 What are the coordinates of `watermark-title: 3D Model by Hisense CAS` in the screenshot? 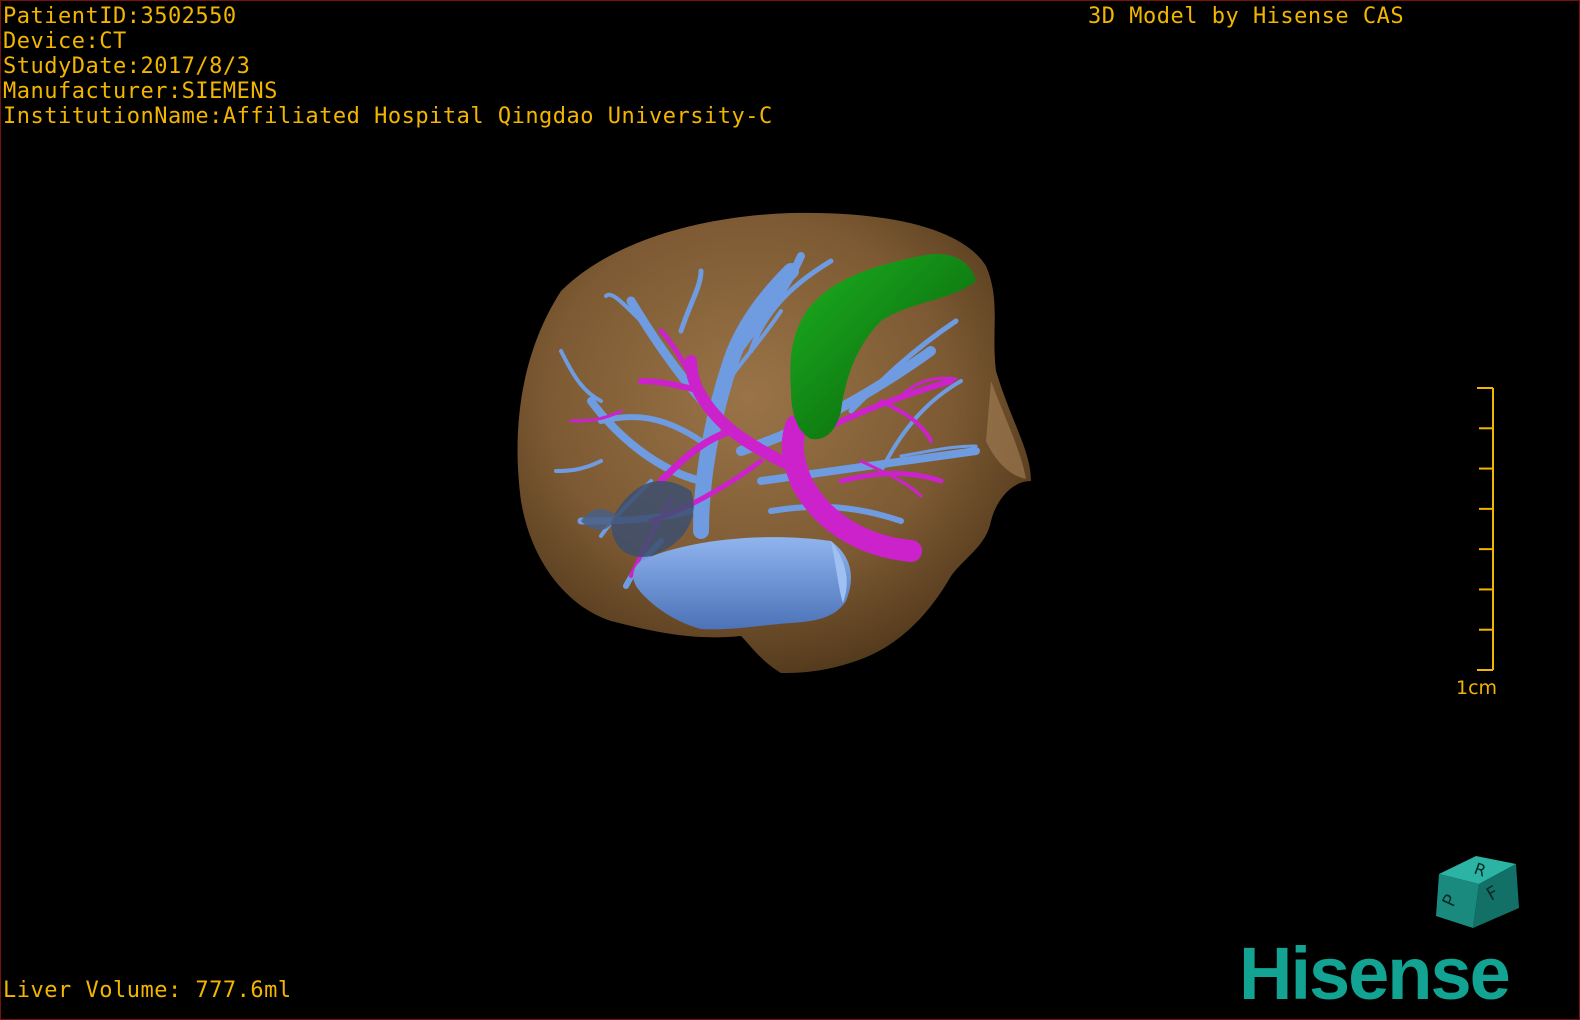 It's located at (1246, 16).